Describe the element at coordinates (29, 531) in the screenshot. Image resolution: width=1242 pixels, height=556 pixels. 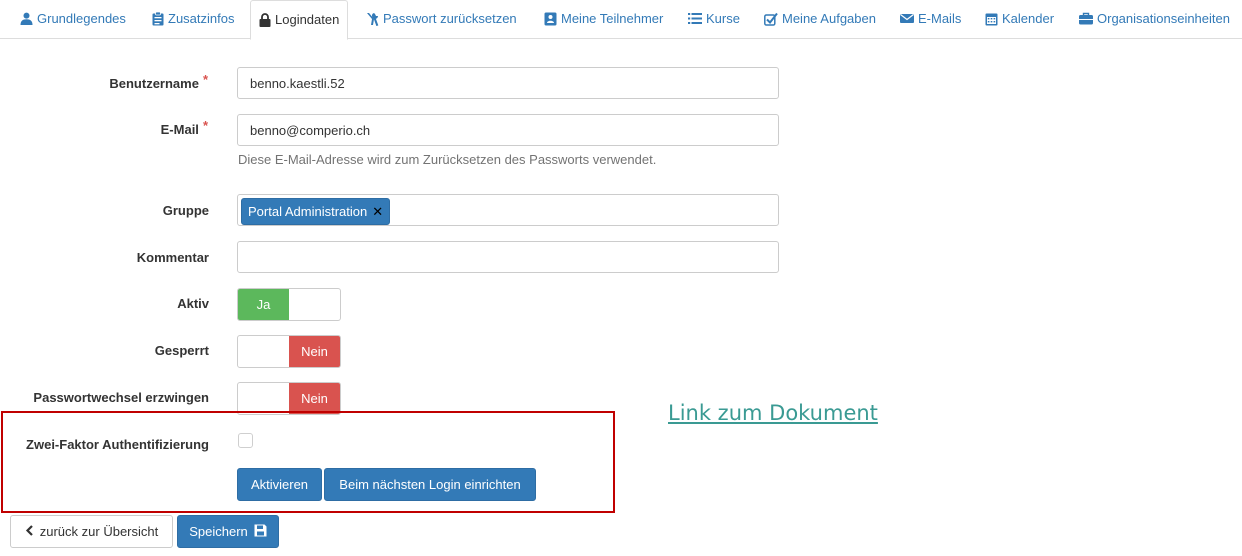
I see `chevron-left-icon` at that location.